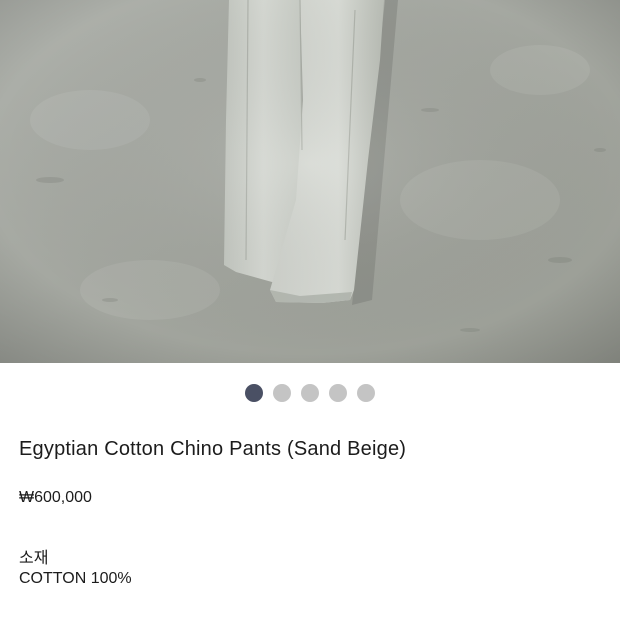 The height and width of the screenshot is (620, 620). Describe the element at coordinates (213, 449) in the screenshot. I see `product-title: Egyptian Cotton Chino Pants (Sand Beige)` at that location.